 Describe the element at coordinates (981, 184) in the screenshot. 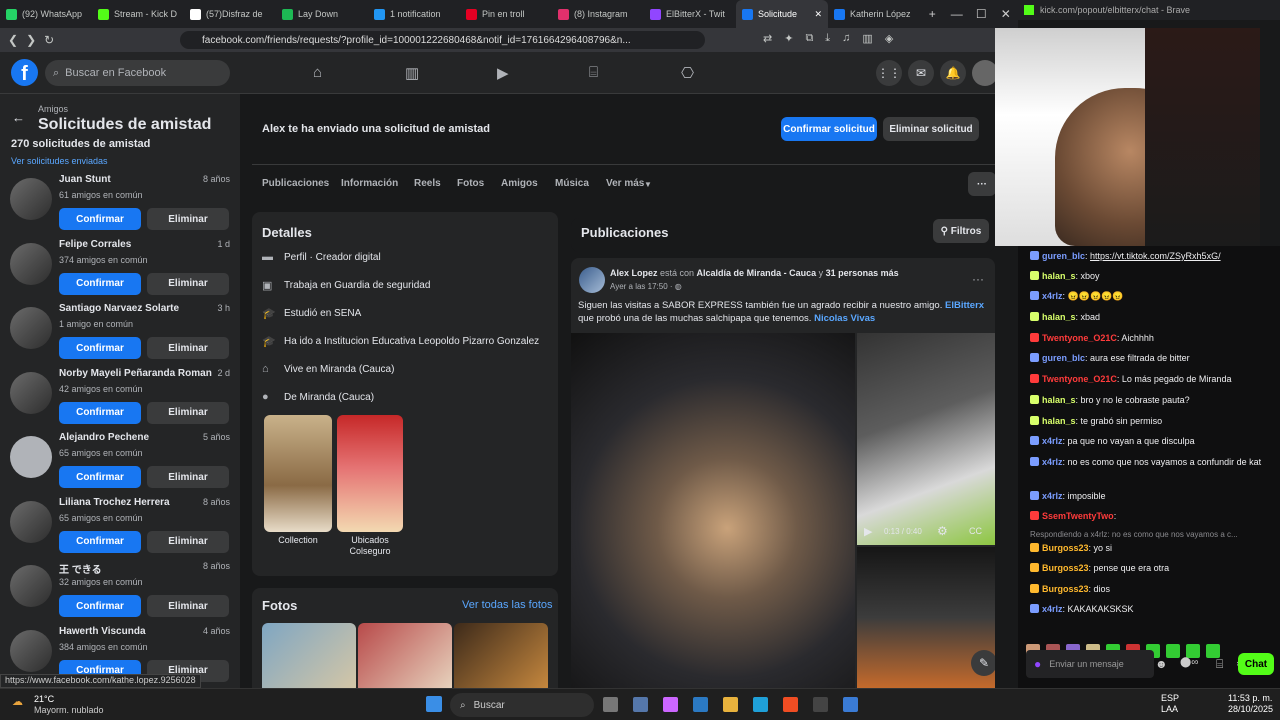

I see `more-options-button: ···` at that location.